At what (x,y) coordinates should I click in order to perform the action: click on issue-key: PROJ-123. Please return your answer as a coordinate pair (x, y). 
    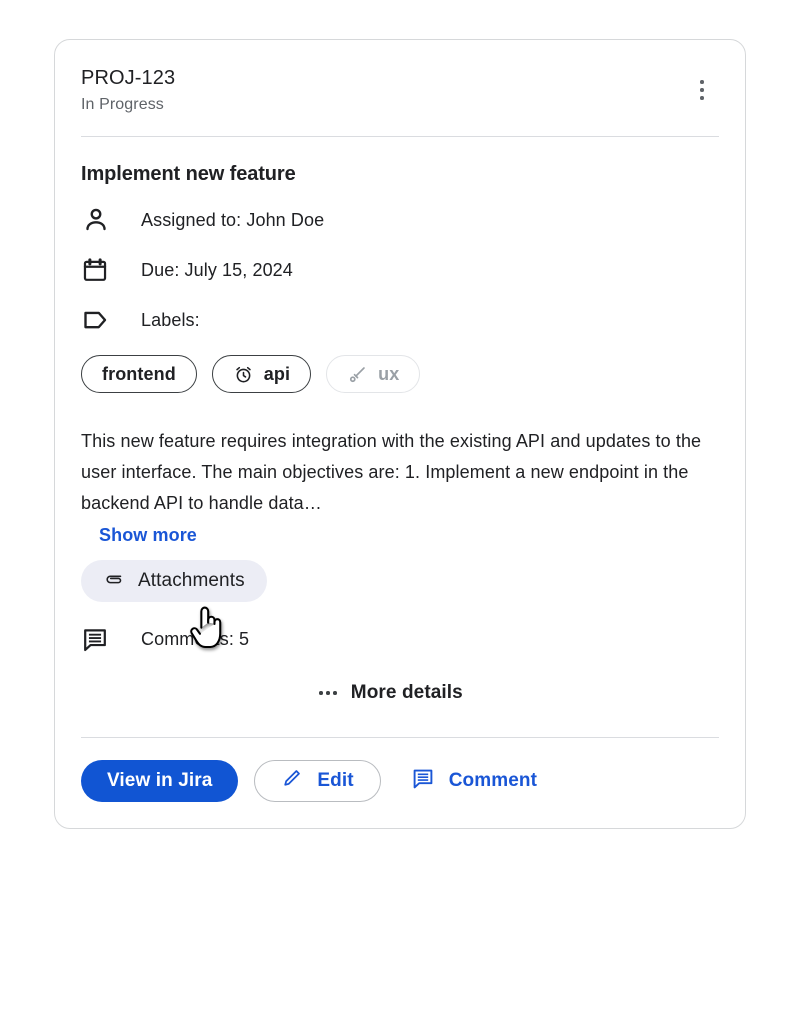
    Looking at the image, I should click on (128, 78).